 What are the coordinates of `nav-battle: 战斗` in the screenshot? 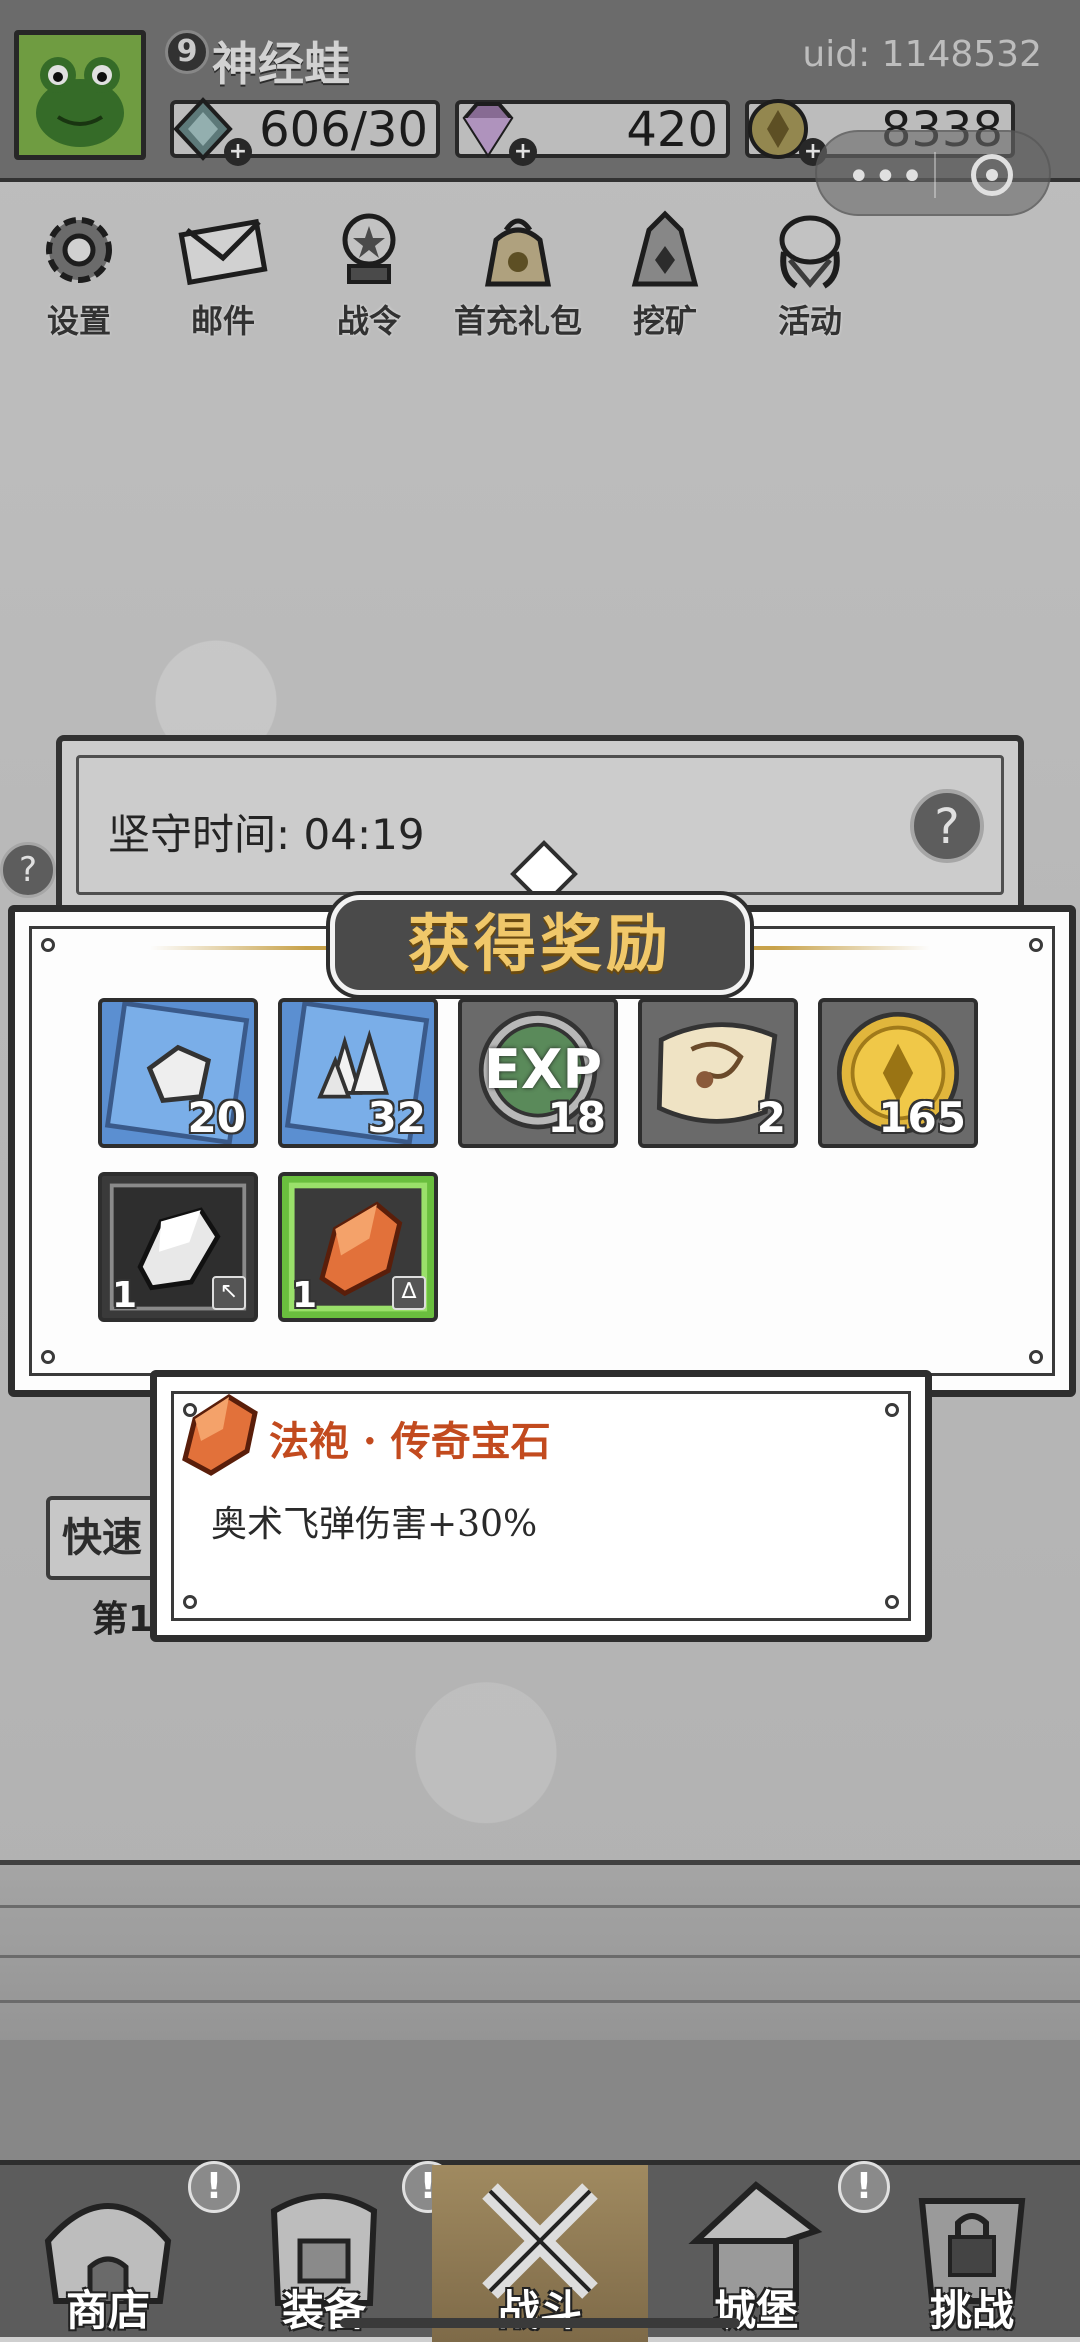 It's located at (540, 2253).